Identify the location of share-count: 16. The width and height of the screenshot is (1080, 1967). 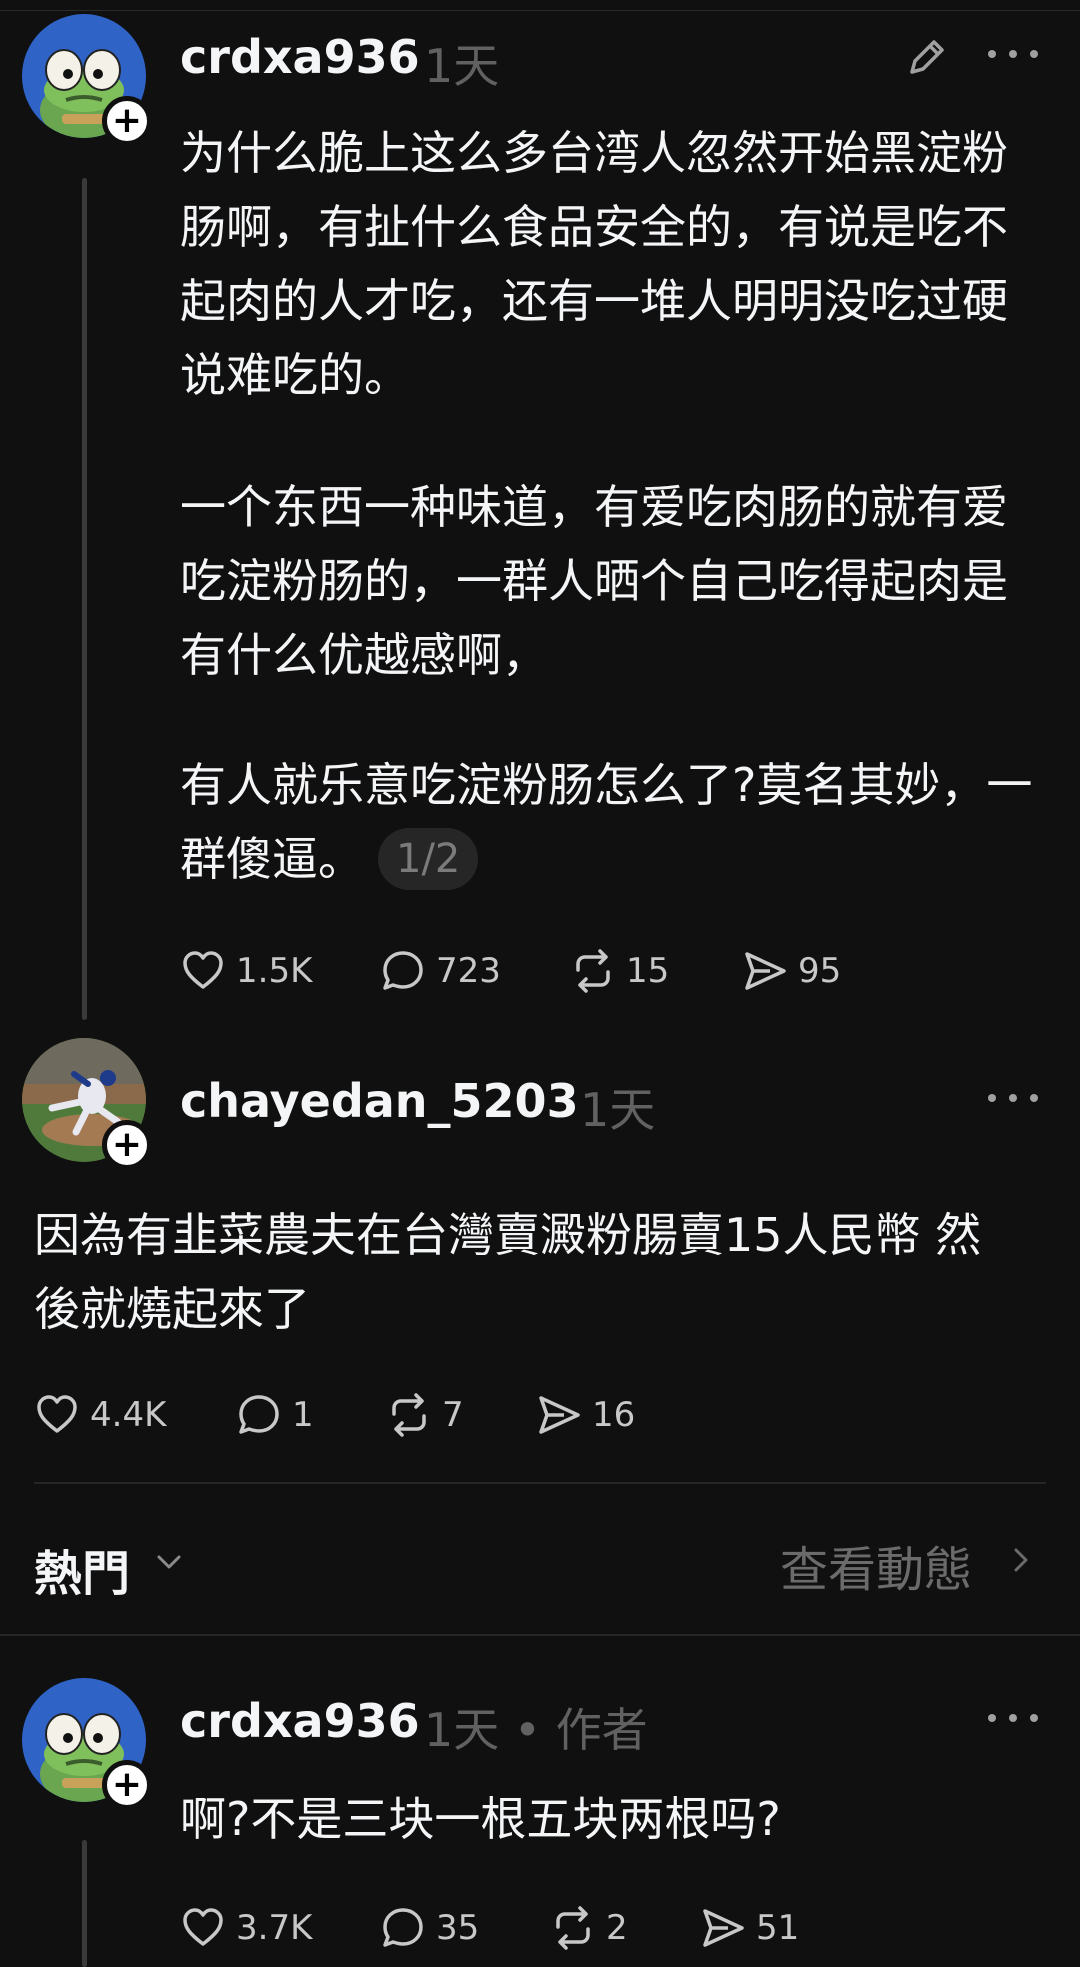
(614, 1415).